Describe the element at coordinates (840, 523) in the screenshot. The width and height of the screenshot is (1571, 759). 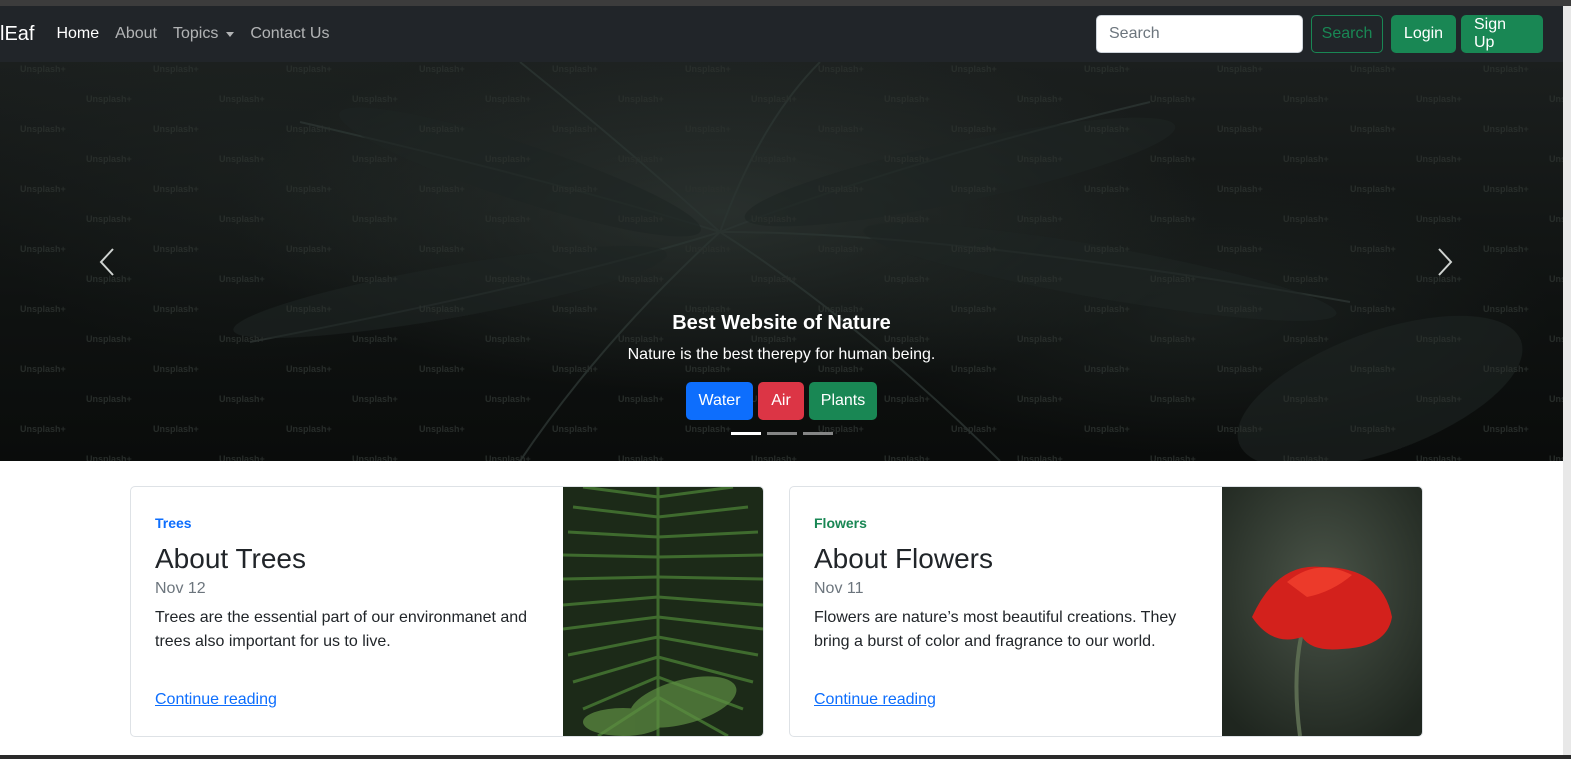
I see `card-category: Flowers` at that location.